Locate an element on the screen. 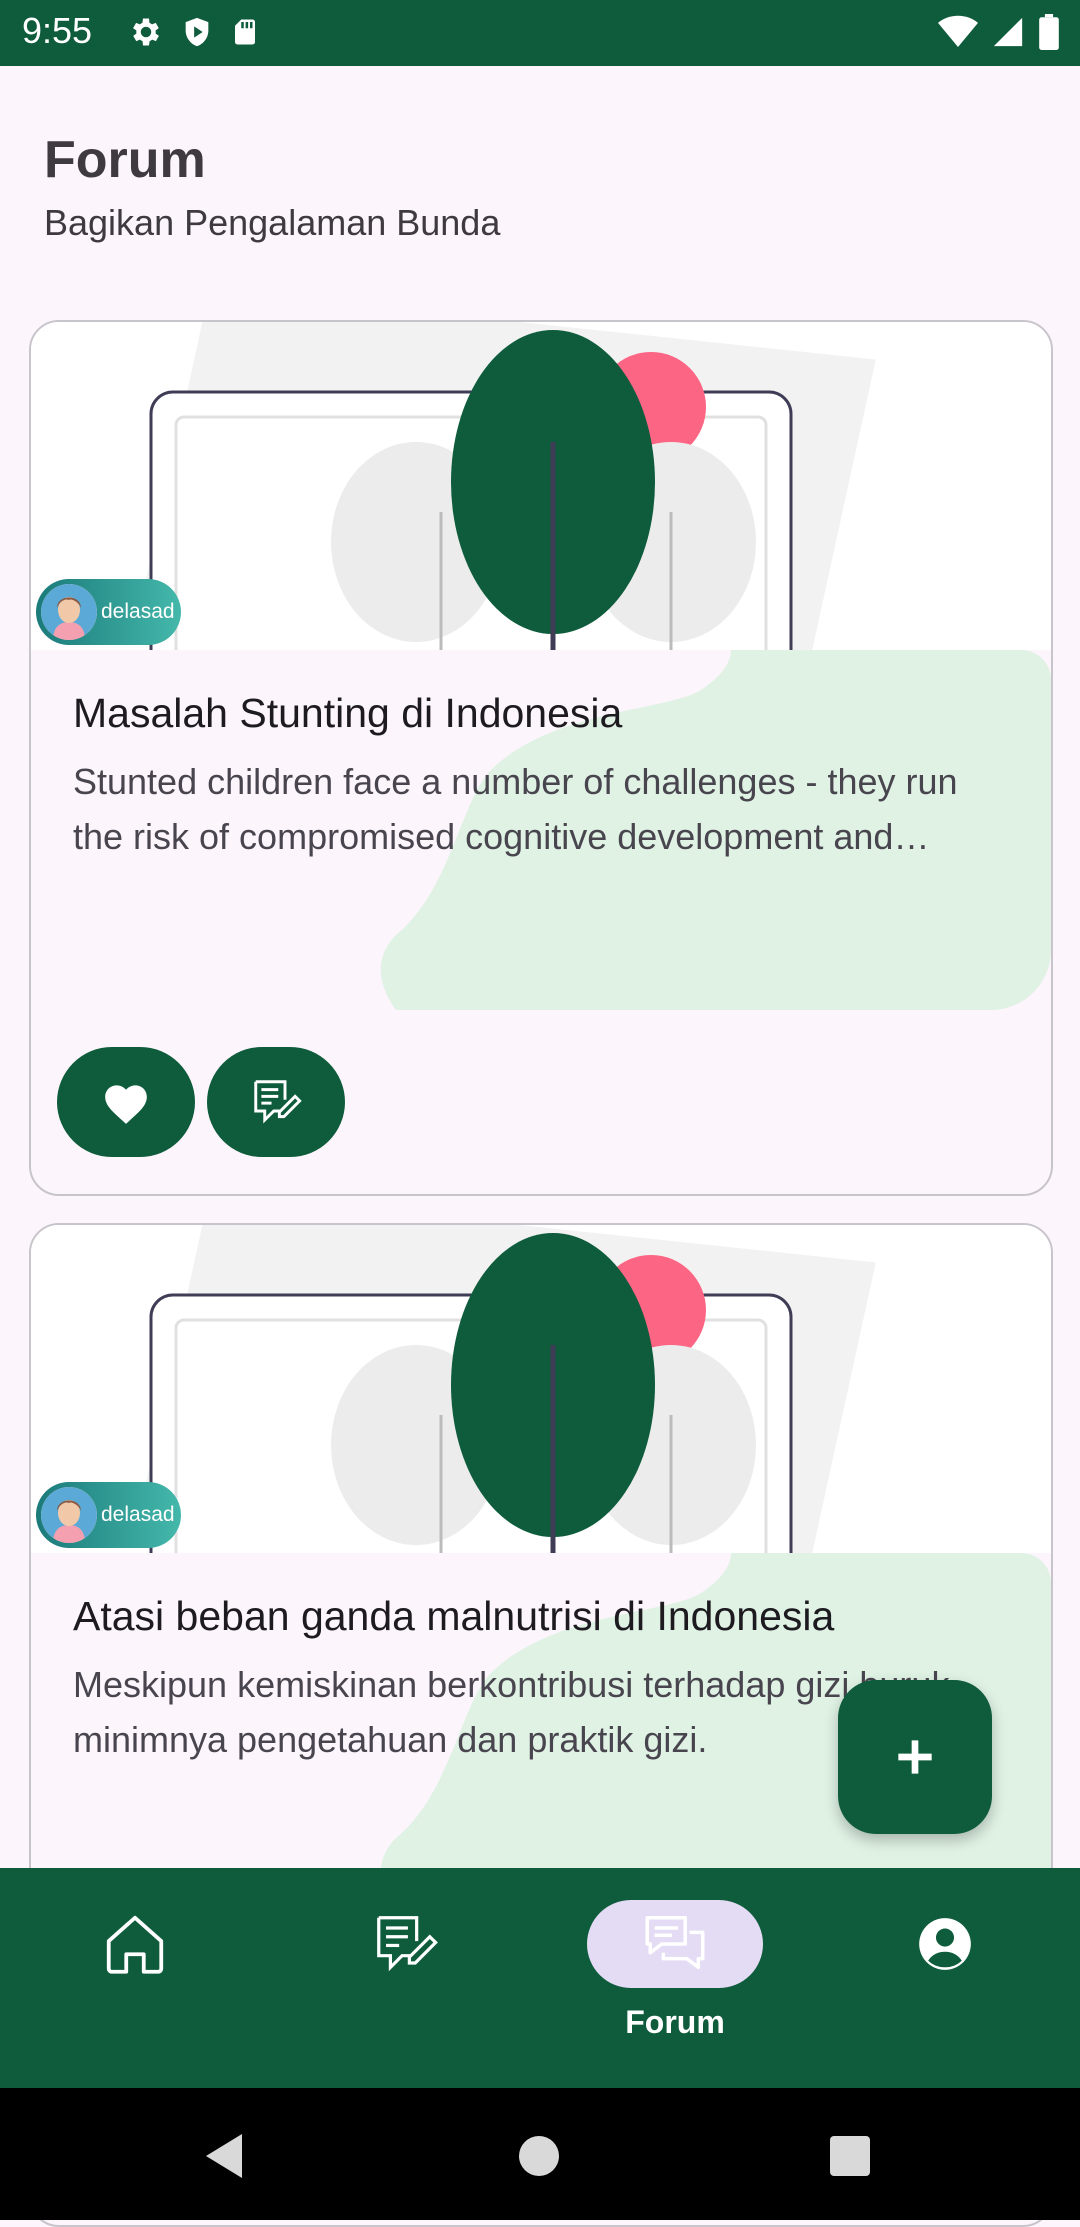 This screenshot has height=2227, width=1080. like-button is located at coordinates (126, 1102).